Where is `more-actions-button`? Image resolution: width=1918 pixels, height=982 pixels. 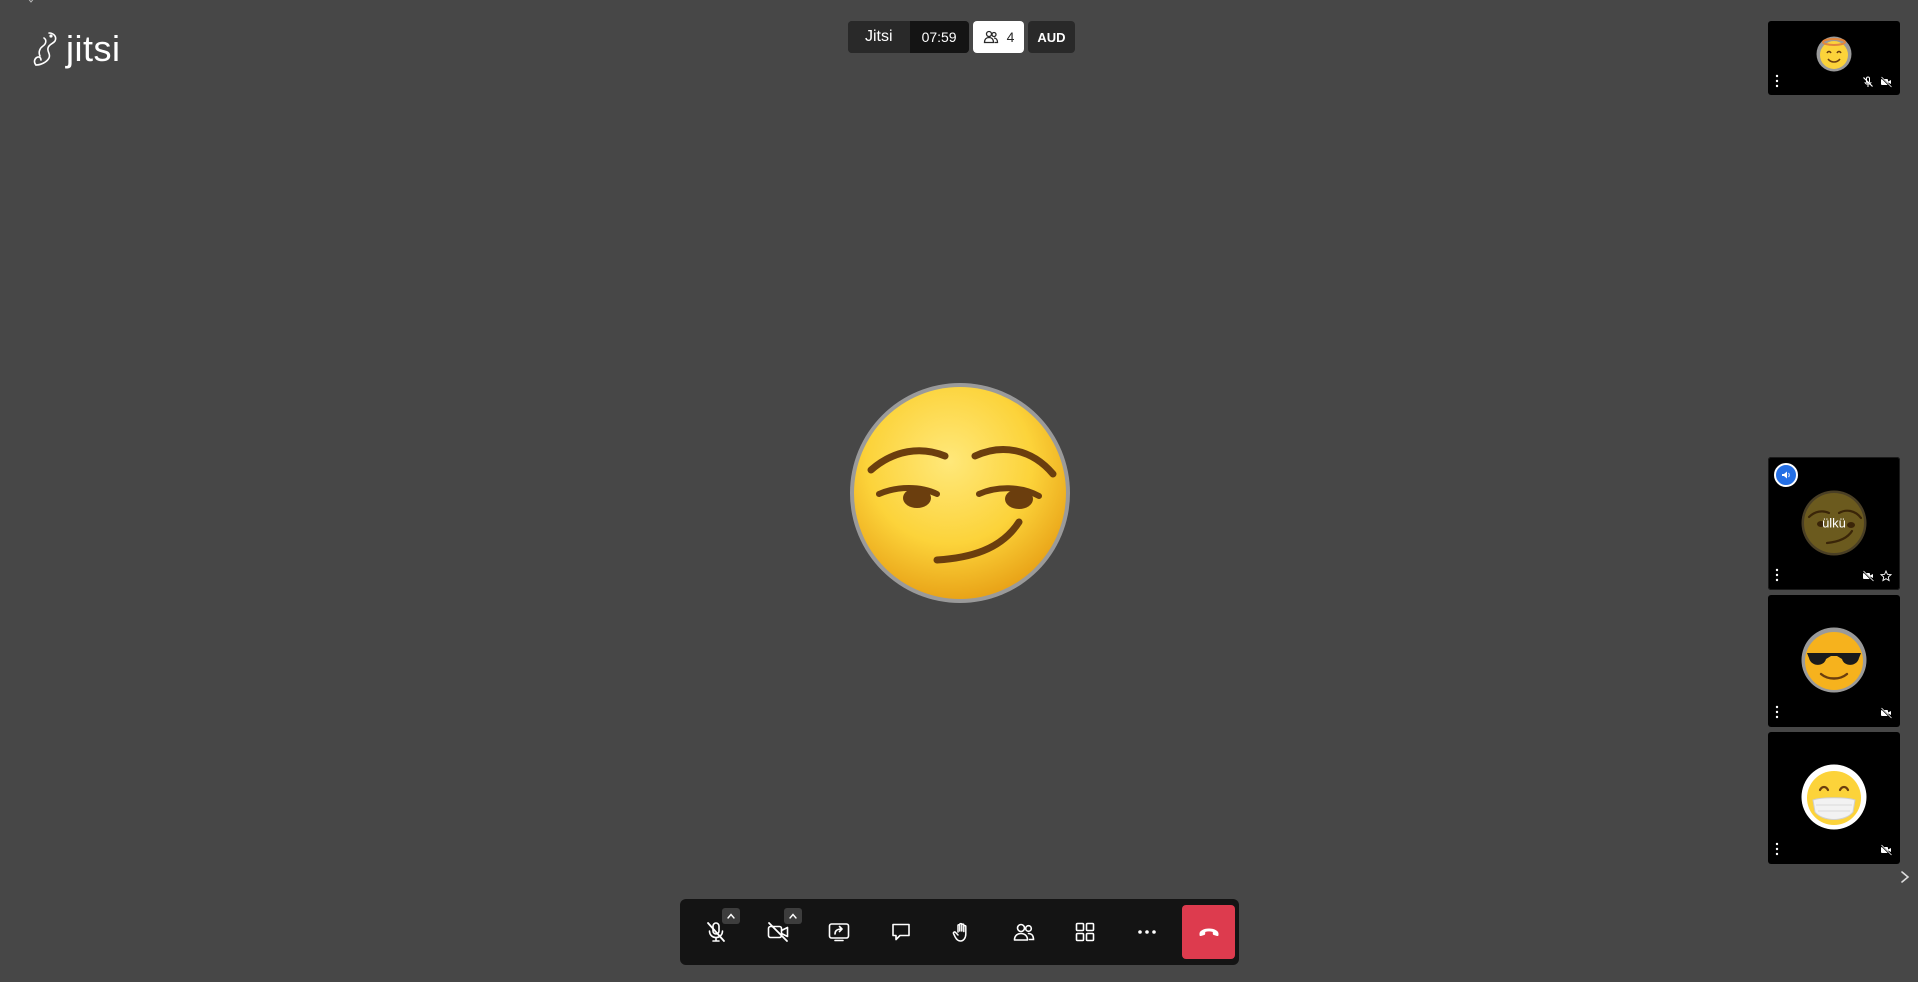 more-actions-button is located at coordinates (1147, 932).